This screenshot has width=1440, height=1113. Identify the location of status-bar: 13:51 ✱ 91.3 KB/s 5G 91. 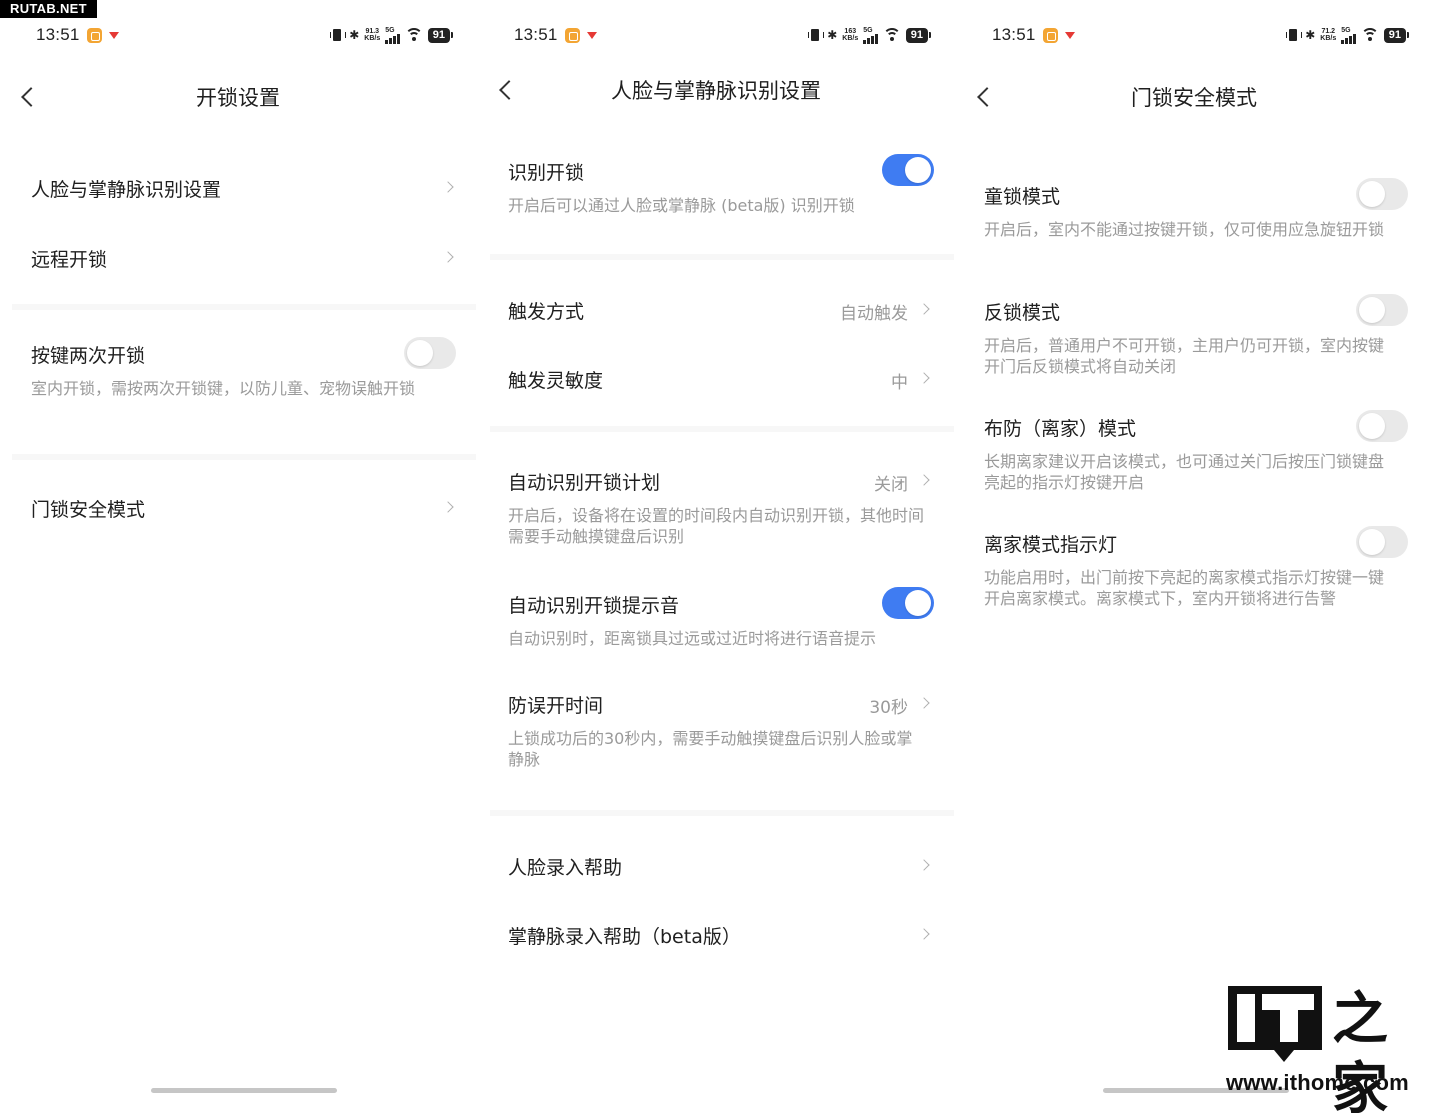
(245, 35).